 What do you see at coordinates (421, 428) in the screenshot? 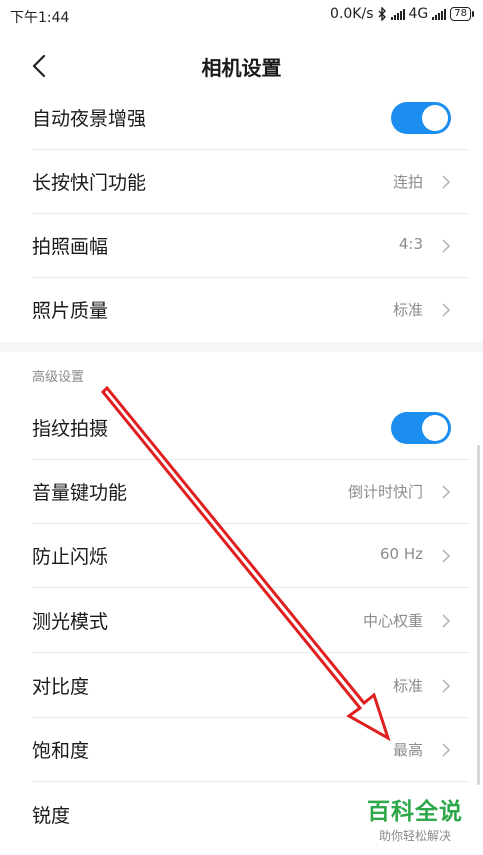
I see `fingerprint-capture-toggle` at bounding box center [421, 428].